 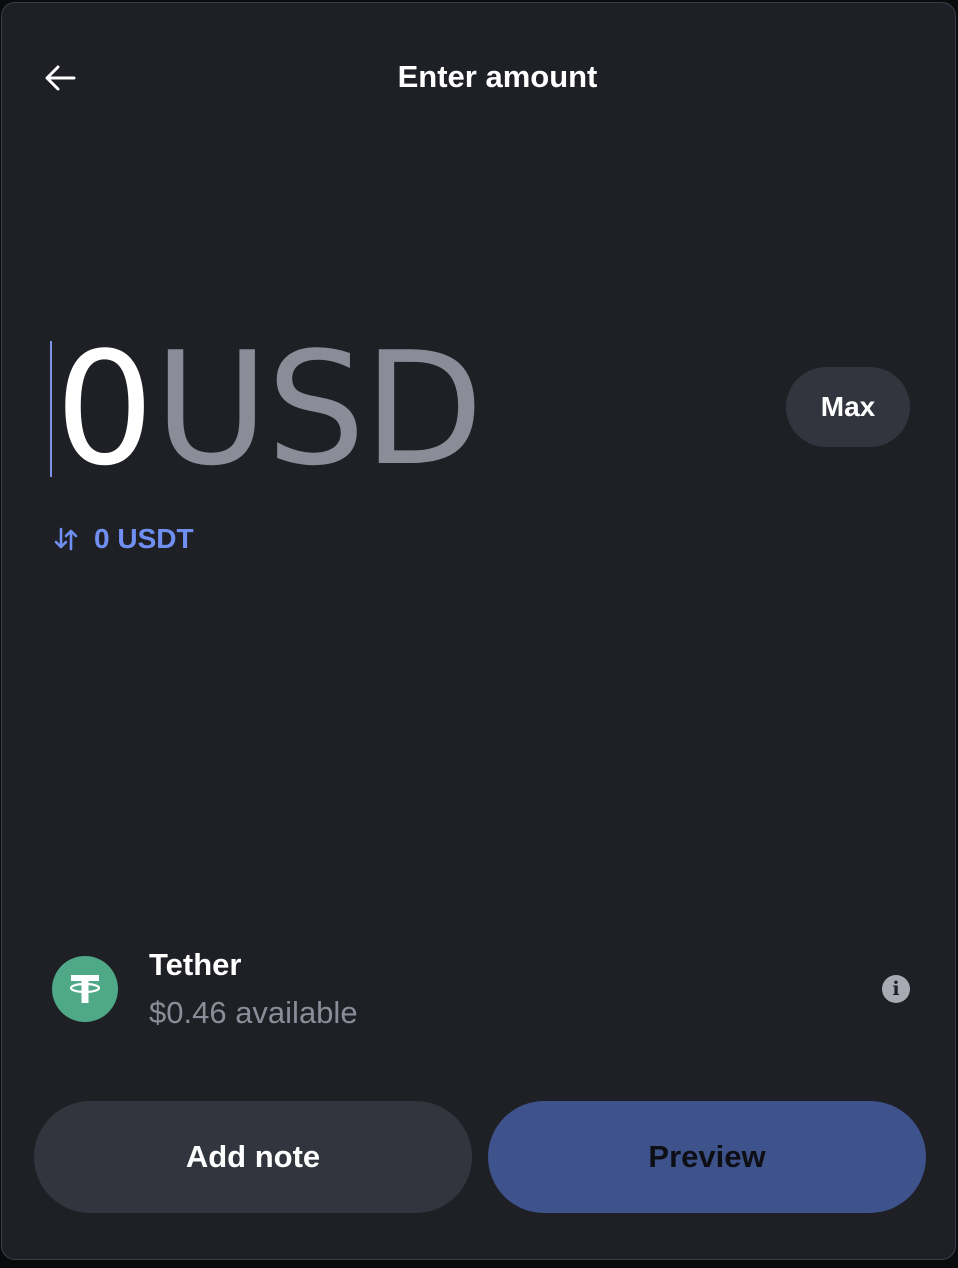 I want to click on max-button: Max, so click(x=848, y=407).